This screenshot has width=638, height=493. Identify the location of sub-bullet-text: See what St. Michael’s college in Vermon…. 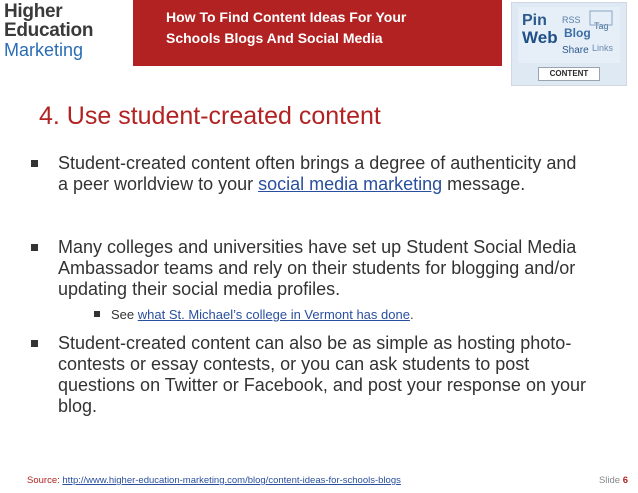
(262, 314).